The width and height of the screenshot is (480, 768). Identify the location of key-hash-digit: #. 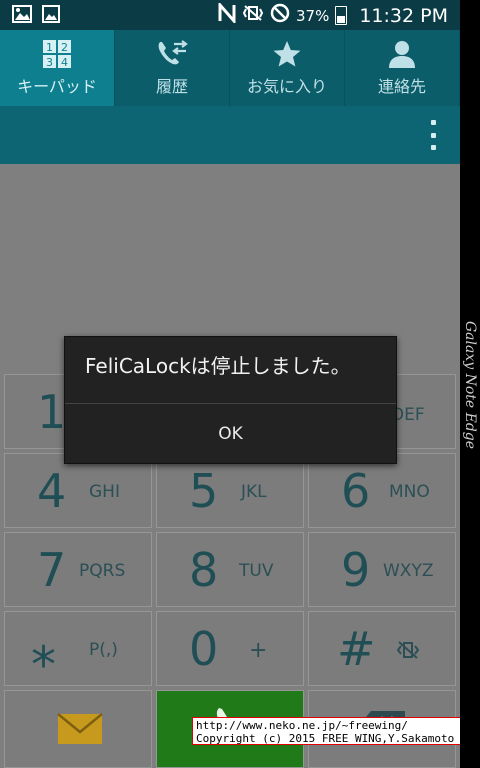
(356, 649).